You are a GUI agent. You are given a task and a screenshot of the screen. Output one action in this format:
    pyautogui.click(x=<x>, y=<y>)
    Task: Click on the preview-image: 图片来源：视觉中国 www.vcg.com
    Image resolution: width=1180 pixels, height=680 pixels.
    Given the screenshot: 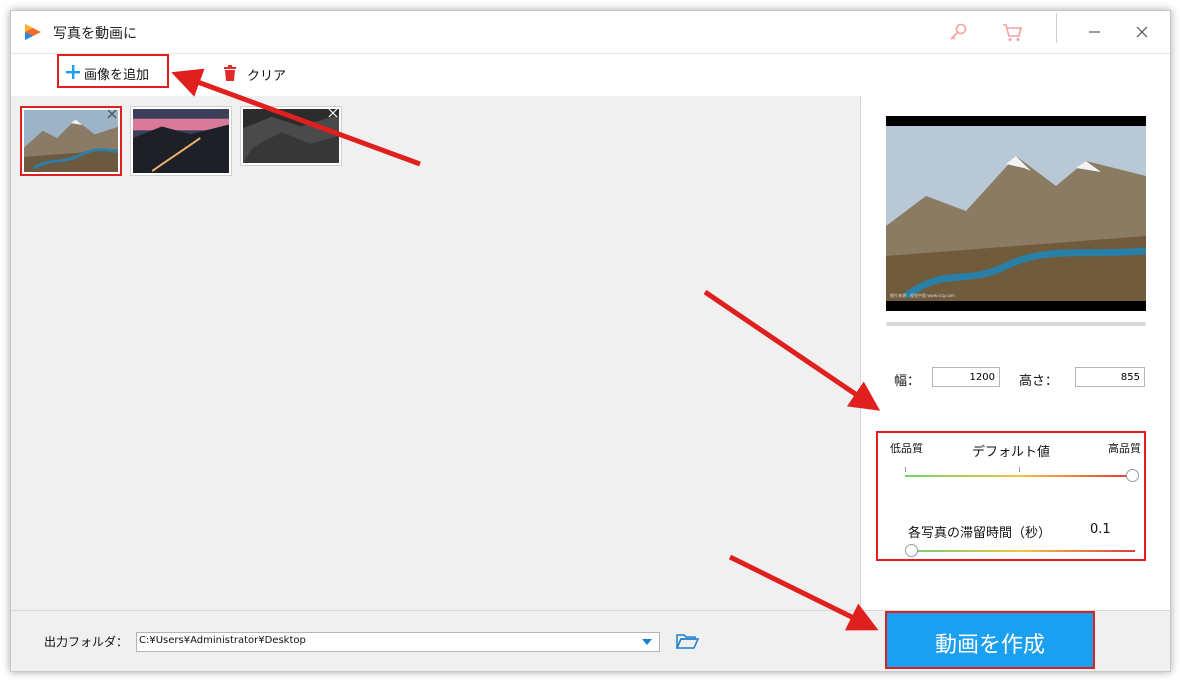 What is the action you would take?
    pyautogui.click(x=1016, y=213)
    